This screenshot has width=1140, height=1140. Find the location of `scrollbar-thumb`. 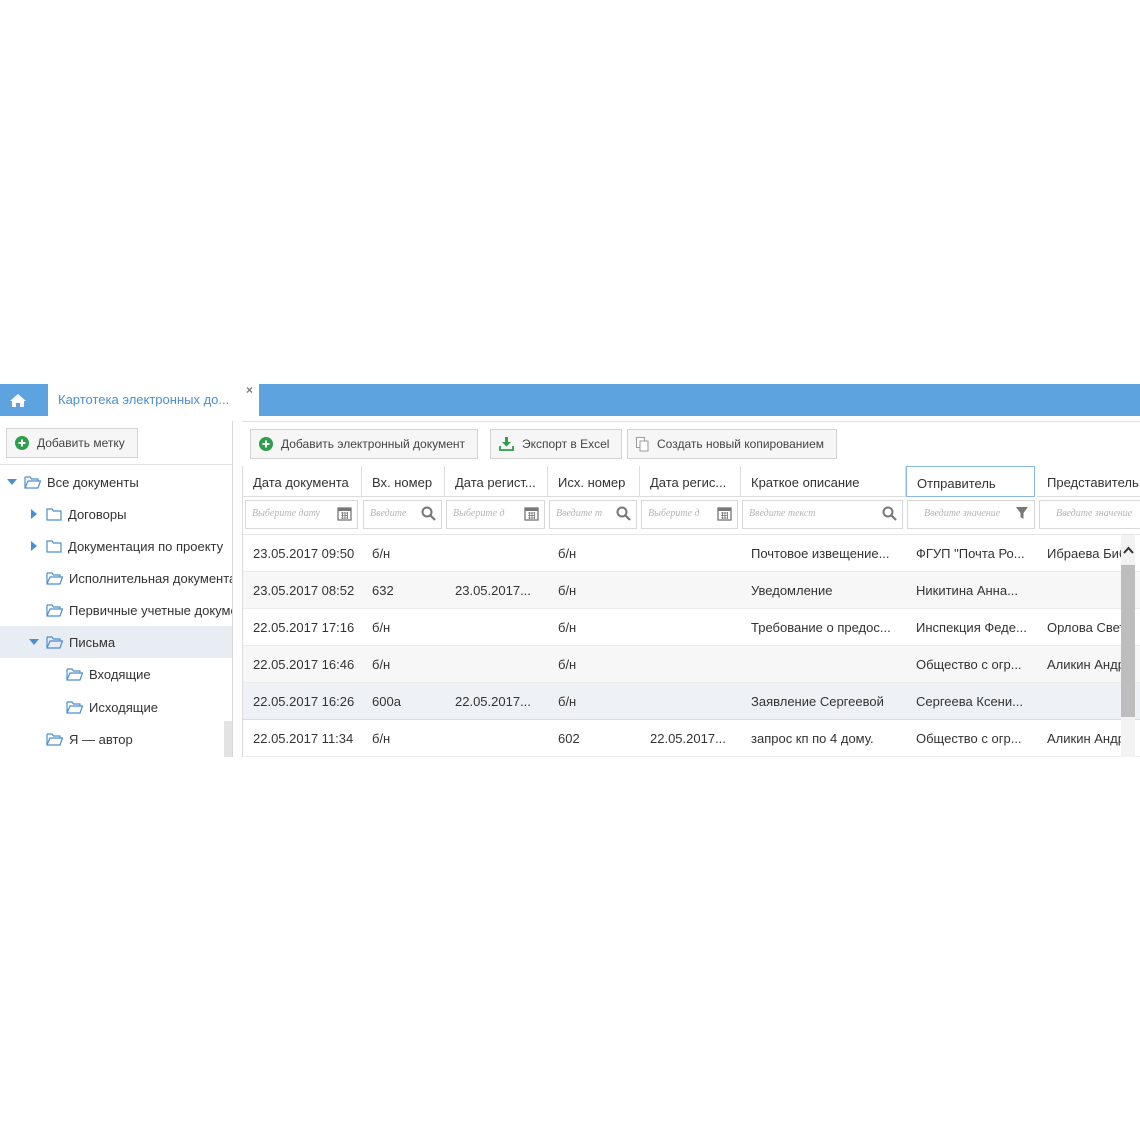

scrollbar-thumb is located at coordinates (1128, 641).